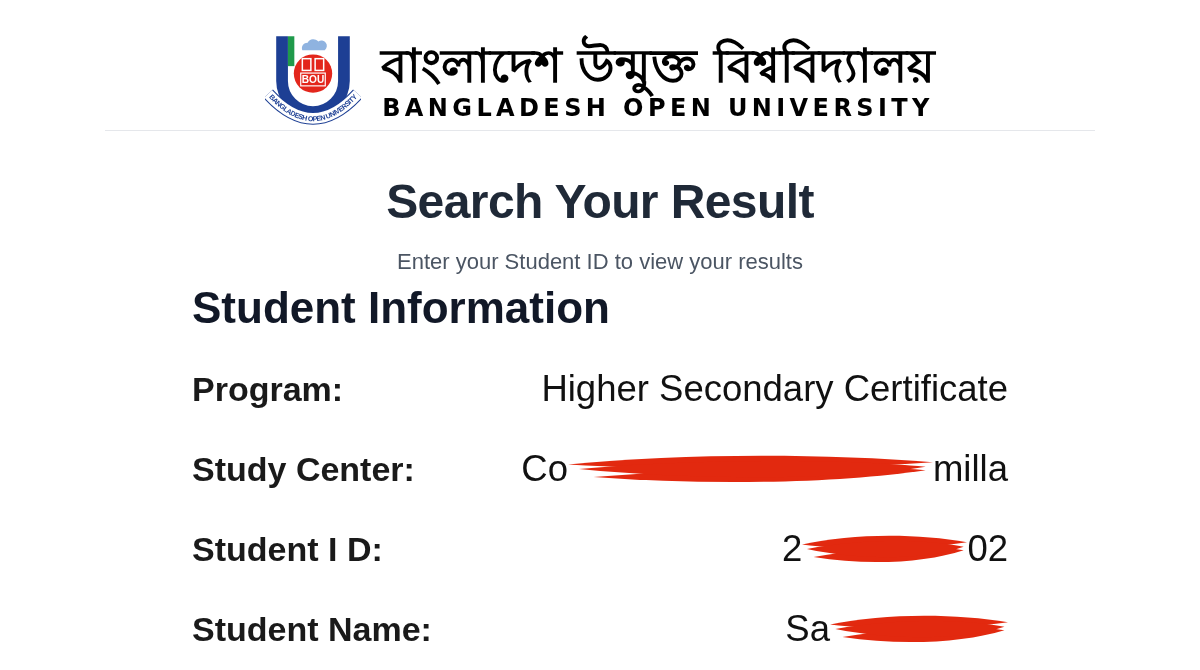 The width and height of the screenshot is (1200, 670). Describe the element at coordinates (807, 629) in the screenshot. I see `field-value: Sa` at that location.